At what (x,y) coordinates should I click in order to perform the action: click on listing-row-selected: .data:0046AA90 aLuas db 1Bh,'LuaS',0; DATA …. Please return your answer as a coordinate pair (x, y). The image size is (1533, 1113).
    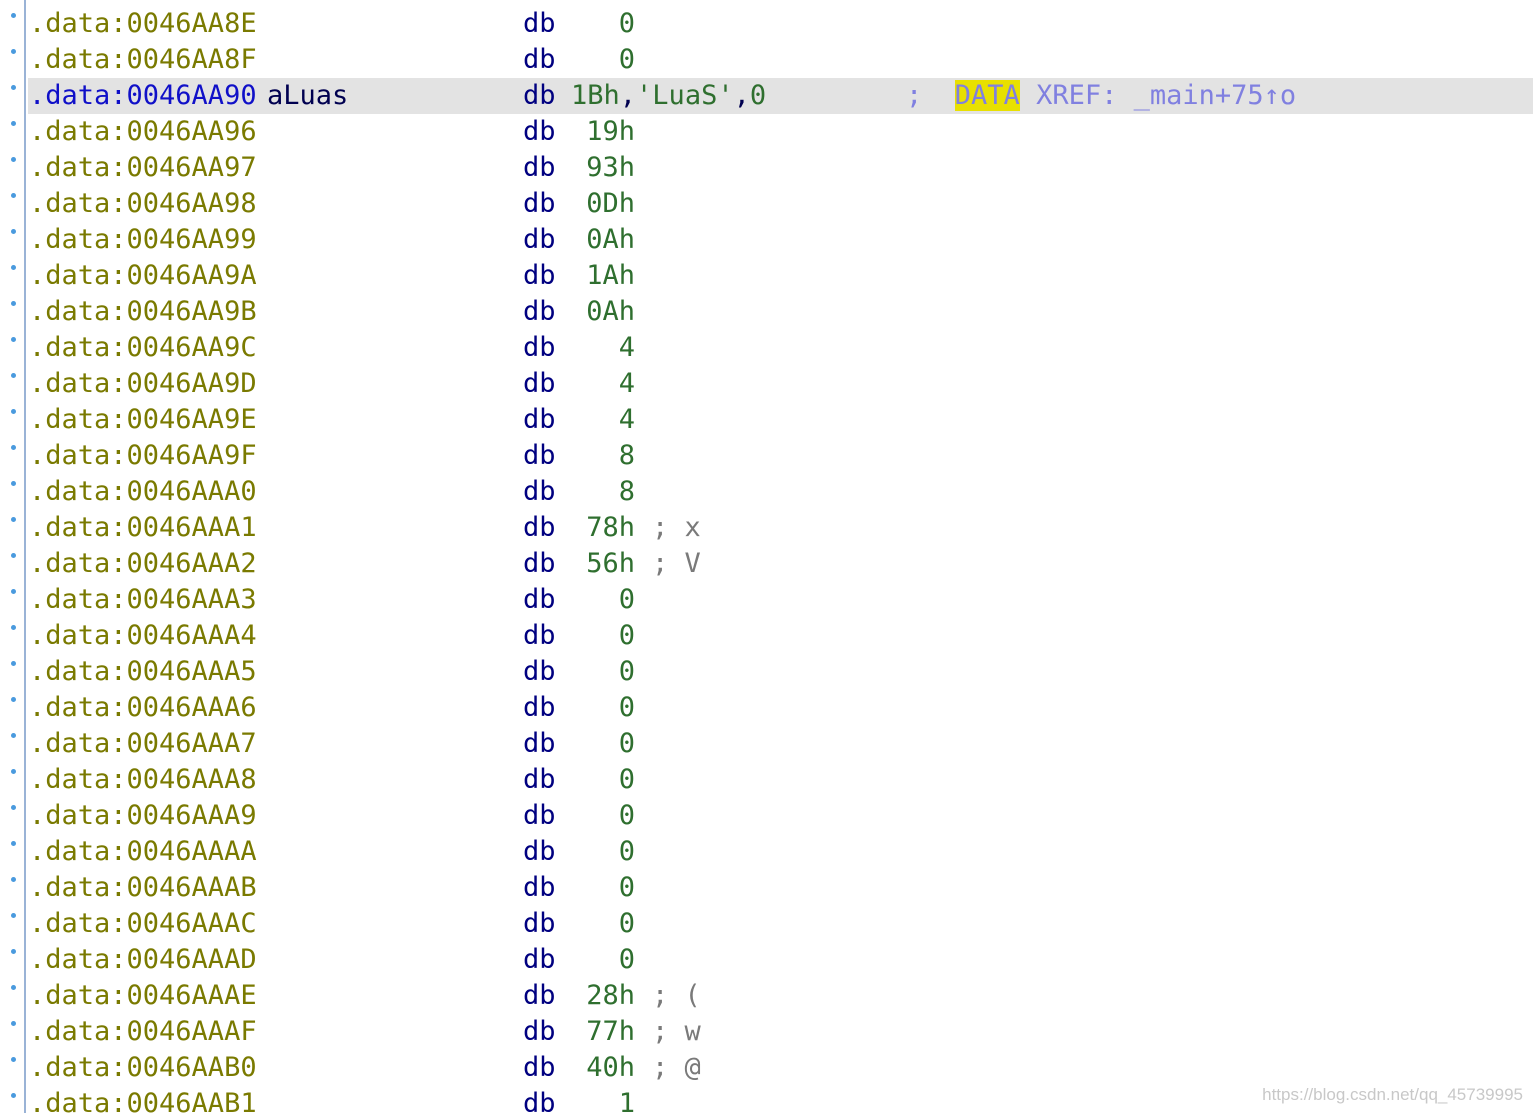
    Looking at the image, I should click on (766, 96).